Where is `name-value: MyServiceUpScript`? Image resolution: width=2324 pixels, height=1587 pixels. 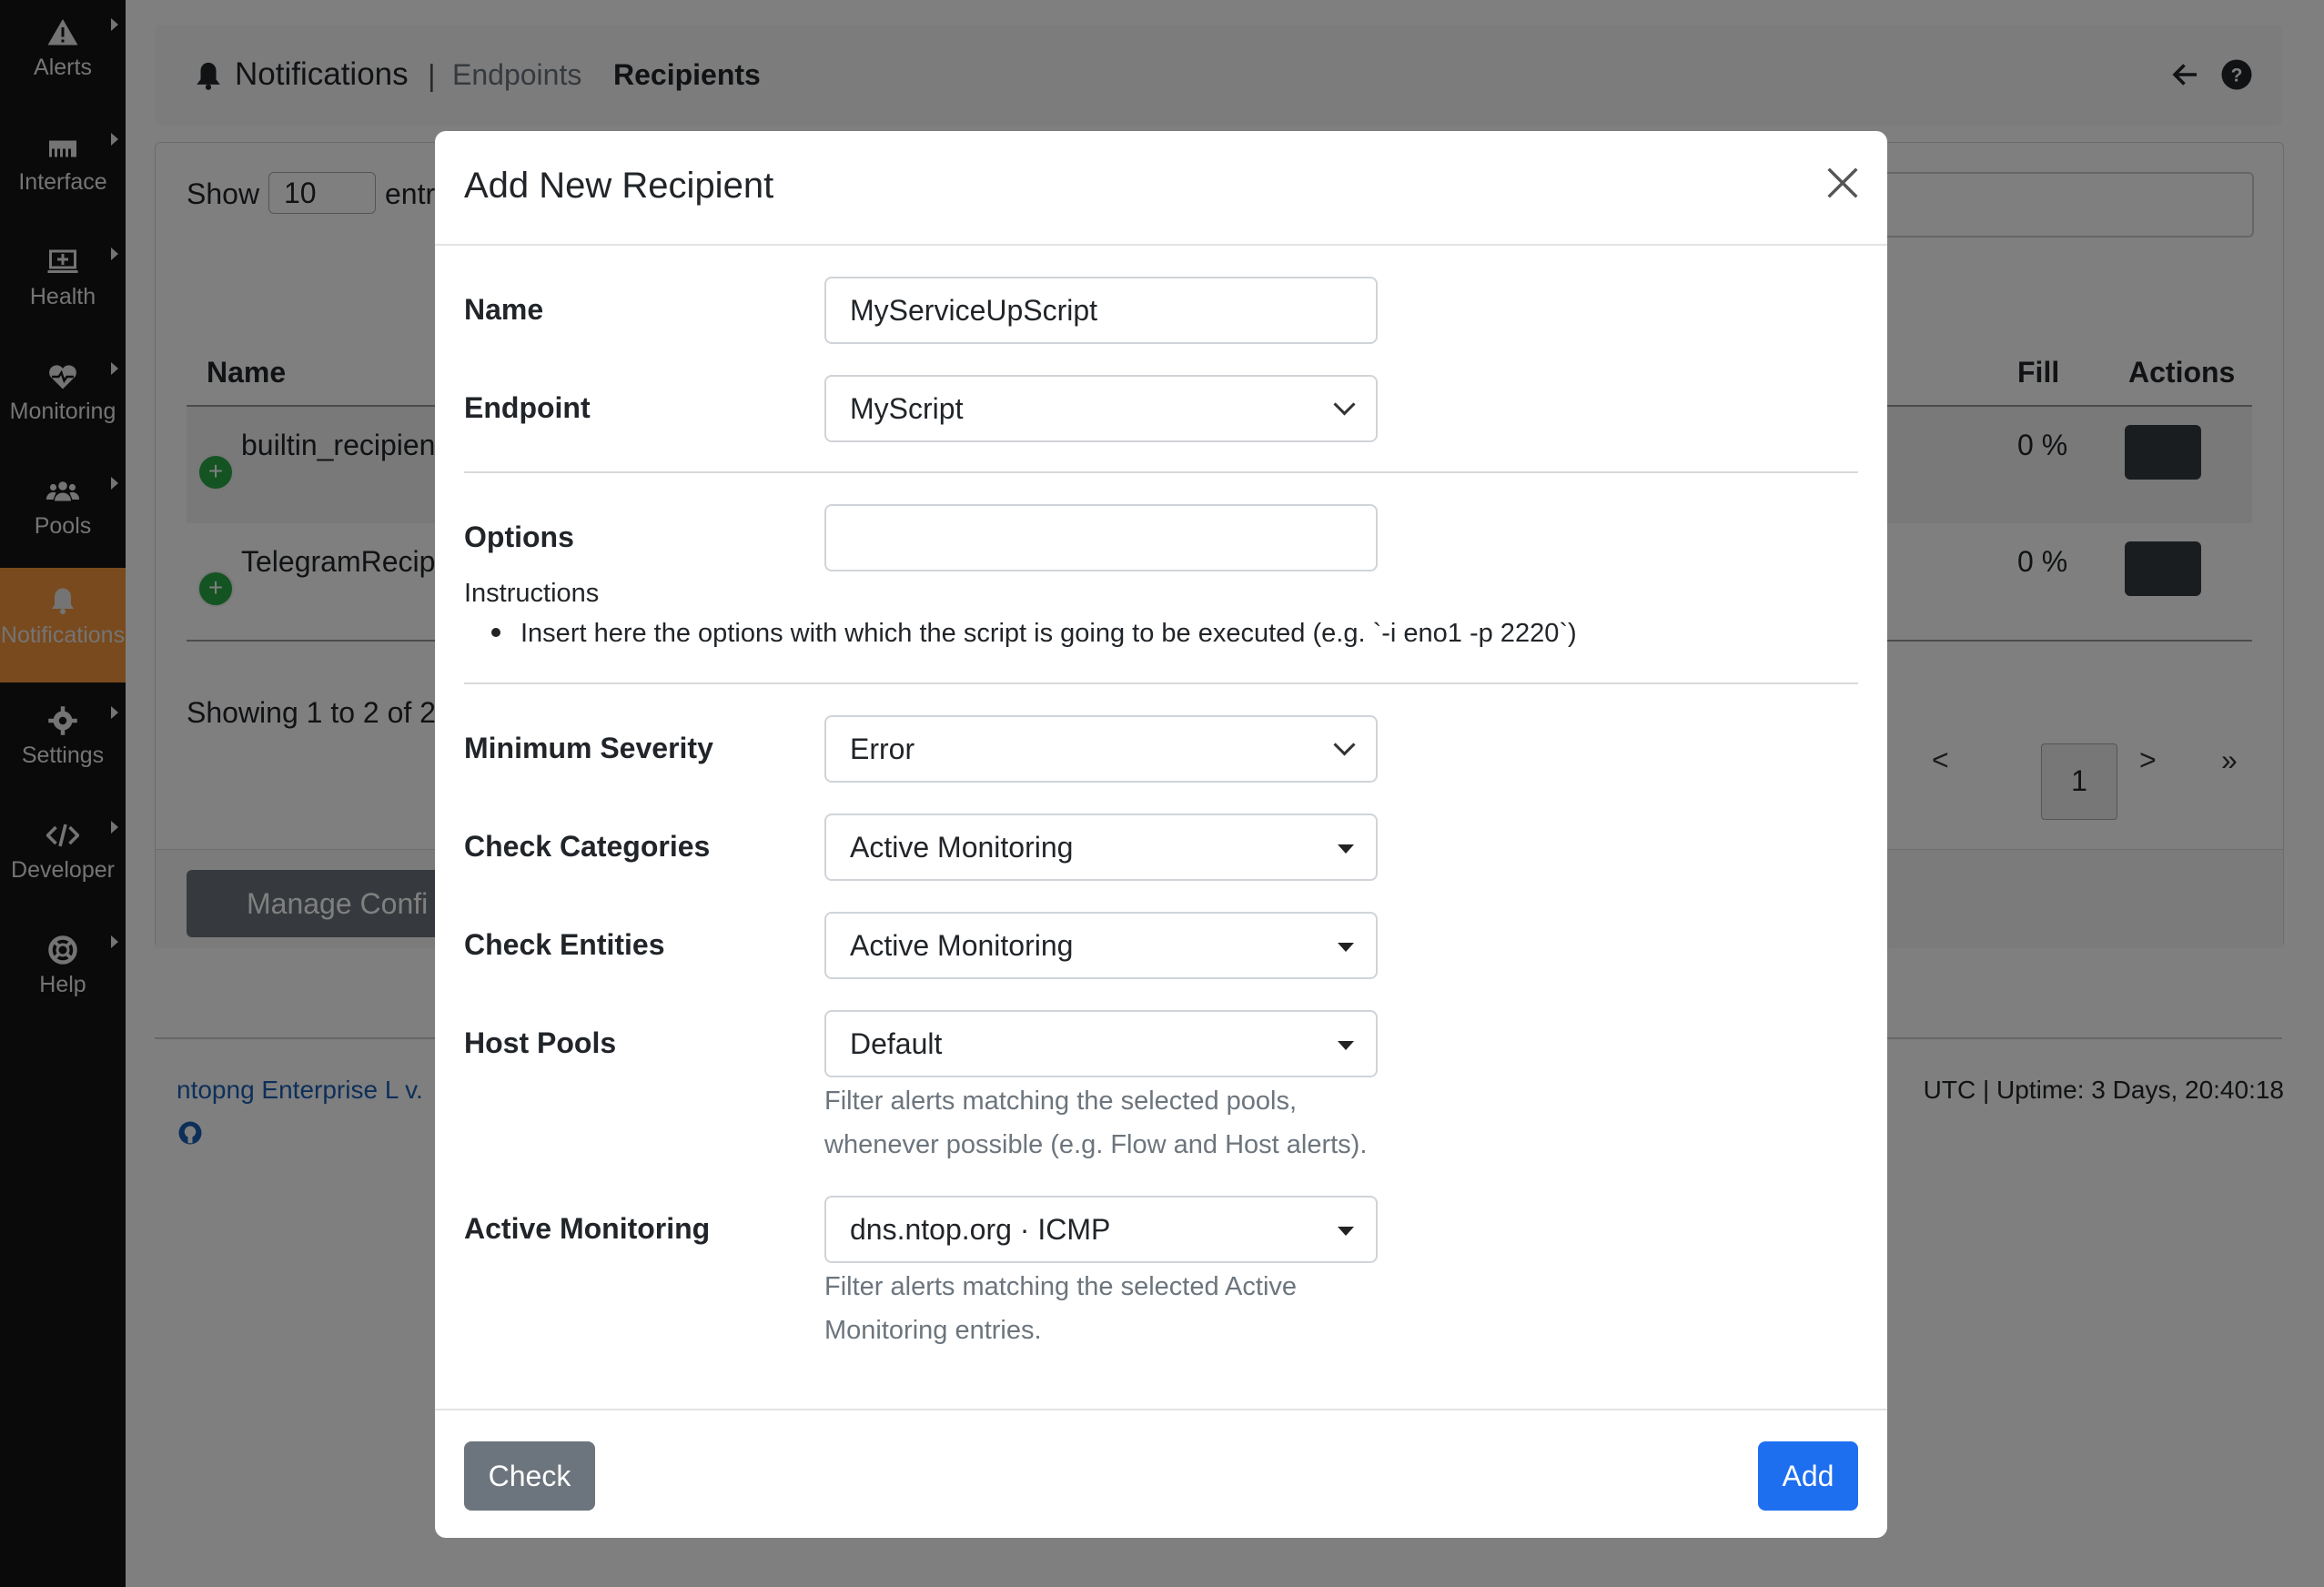 name-value: MyServiceUpScript is located at coordinates (974, 310).